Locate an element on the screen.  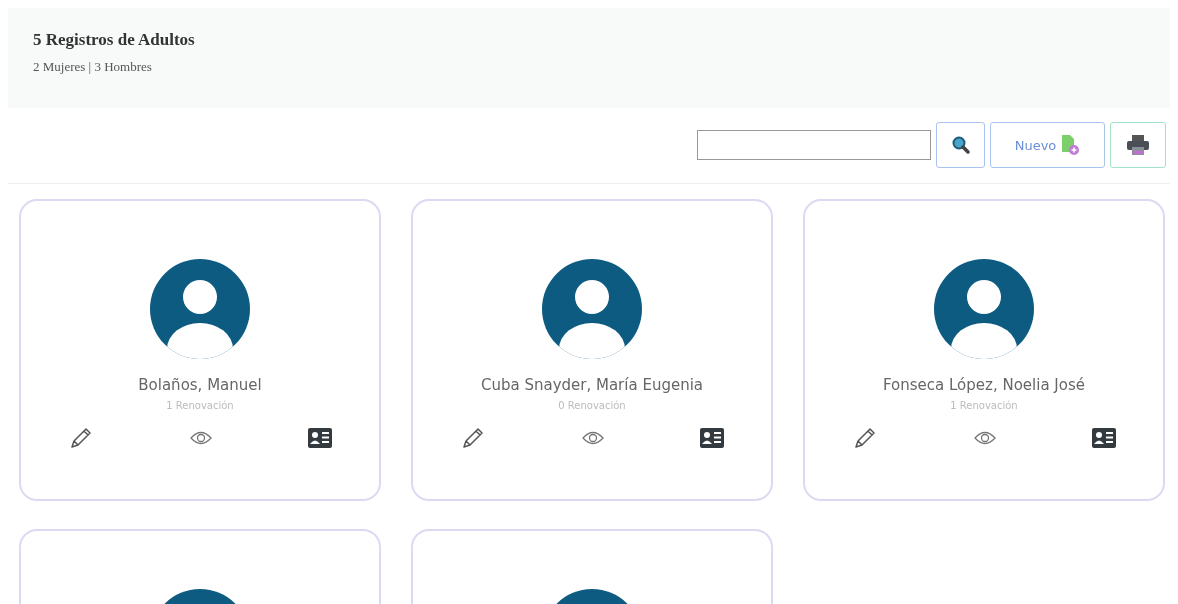
search-button is located at coordinates (960, 145).